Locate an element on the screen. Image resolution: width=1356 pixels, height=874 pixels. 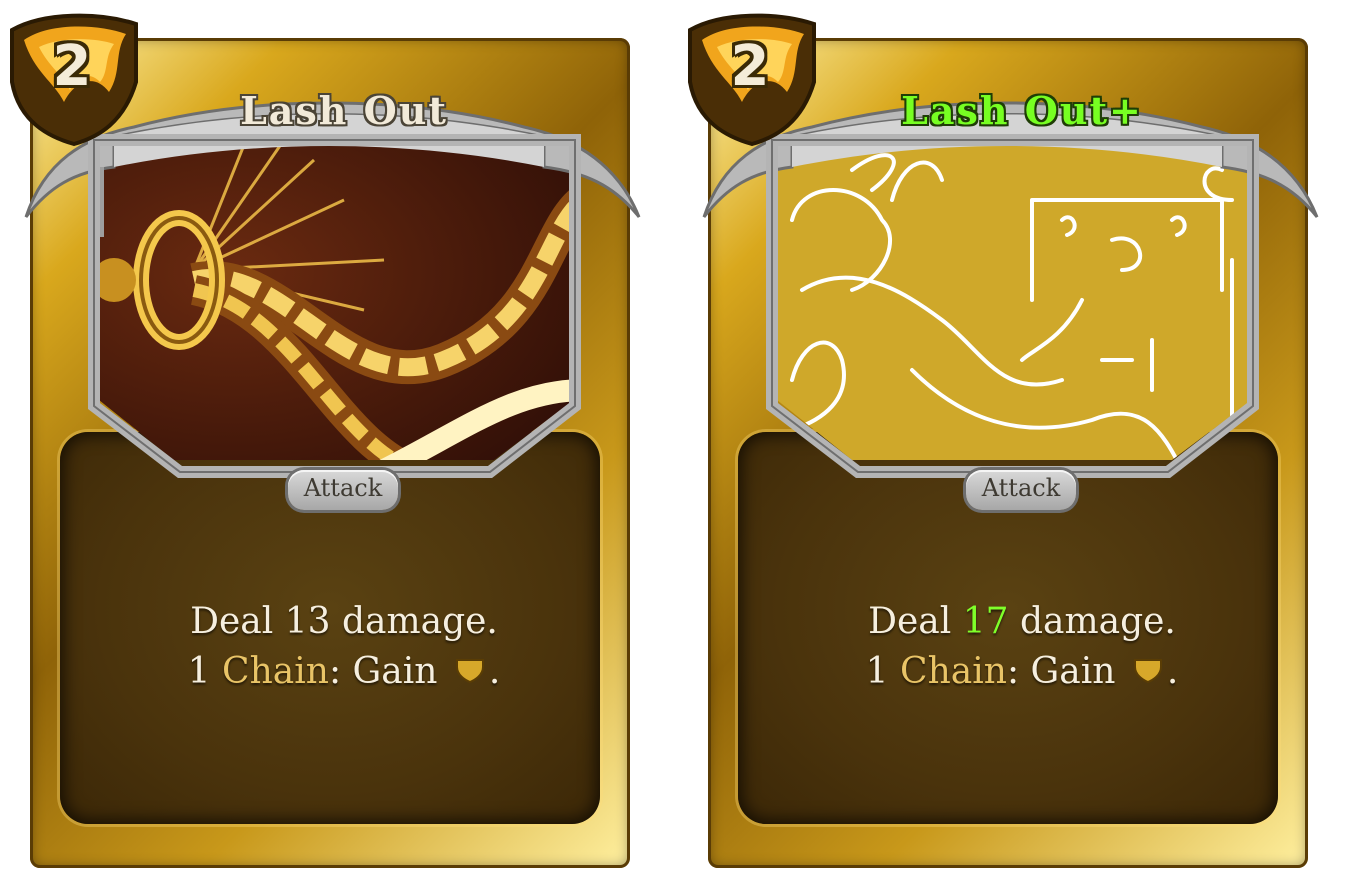
card-description: Deal 13 damage. 1 Chain: Gain . is located at coordinates (344, 647).